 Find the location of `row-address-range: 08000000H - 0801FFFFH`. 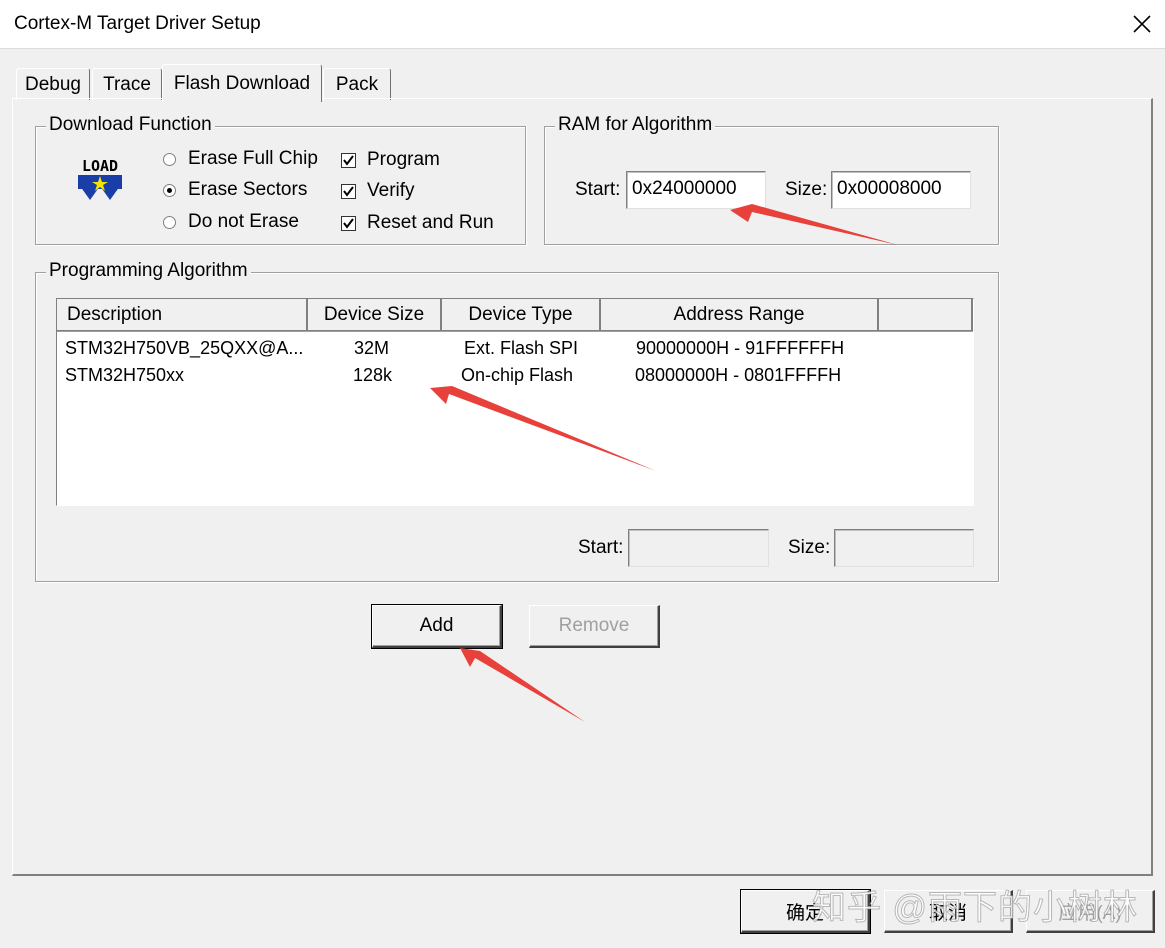

row-address-range: 08000000H - 0801FFFFH is located at coordinates (738, 375).